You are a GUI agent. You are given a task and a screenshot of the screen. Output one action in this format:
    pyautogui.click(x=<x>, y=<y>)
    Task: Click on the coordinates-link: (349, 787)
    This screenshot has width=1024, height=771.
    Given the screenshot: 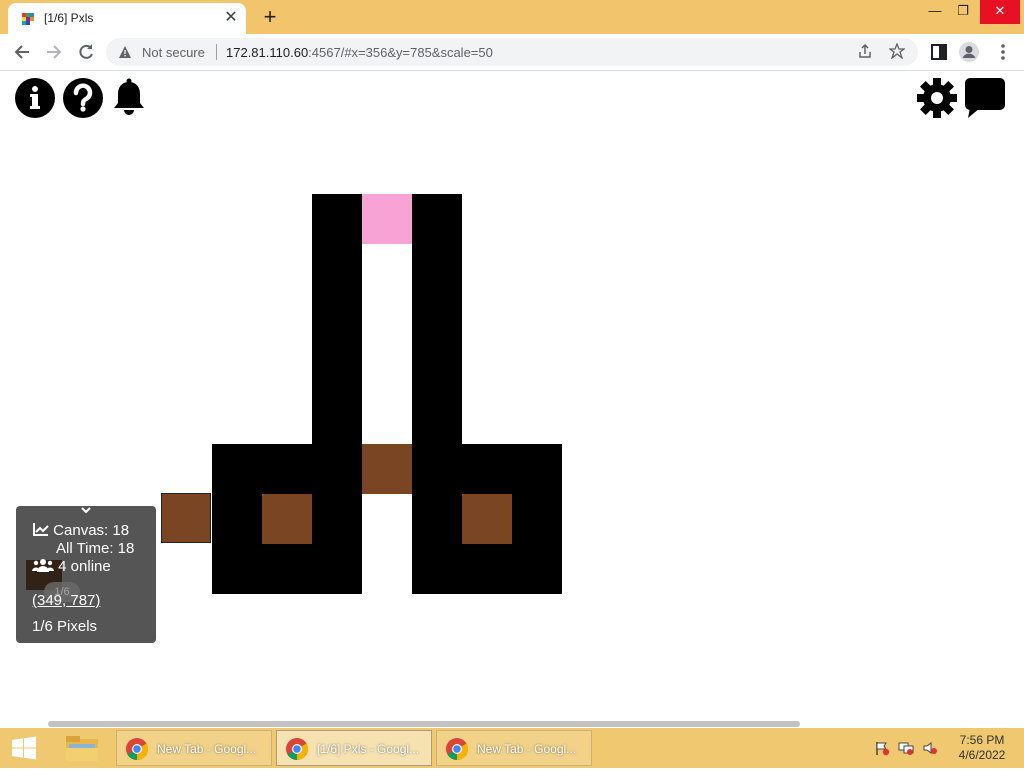 What is the action you would take?
    pyautogui.click(x=66, y=600)
    